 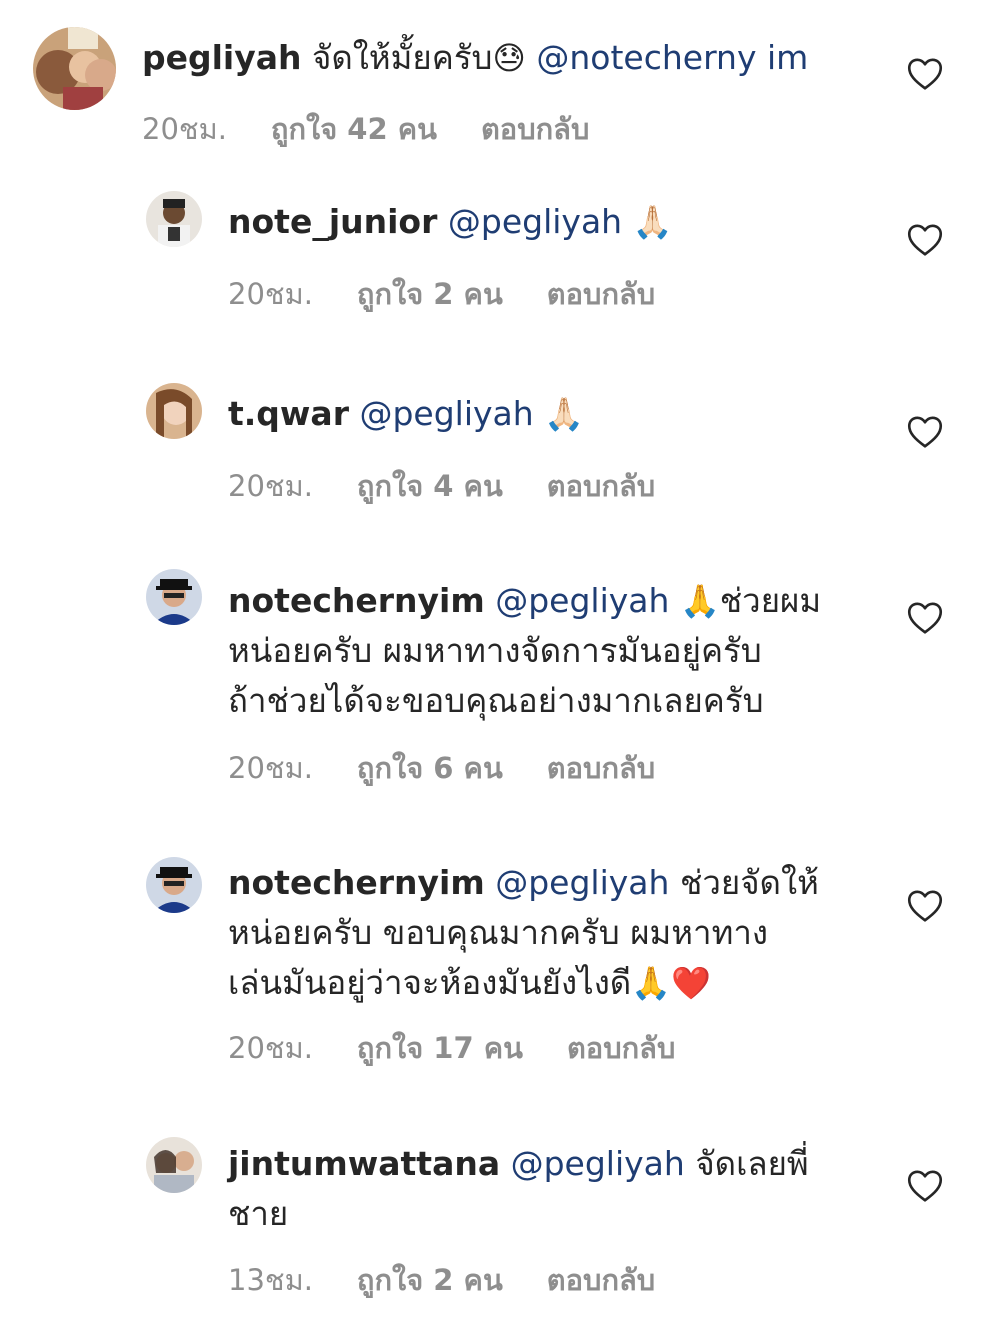 What do you see at coordinates (430, 486) in the screenshot?
I see `likes-count: ถูกใจ 4 คน` at bounding box center [430, 486].